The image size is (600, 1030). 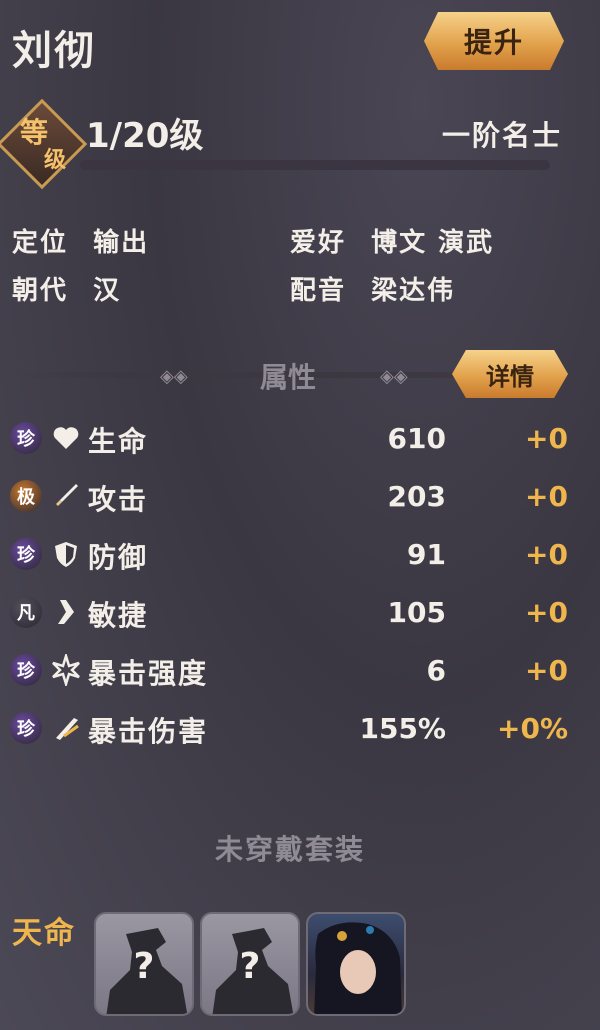 What do you see at coordinates (118, 441) in the screenshot?
I see `stat-label: 生命` at bounding box center [118, 441].